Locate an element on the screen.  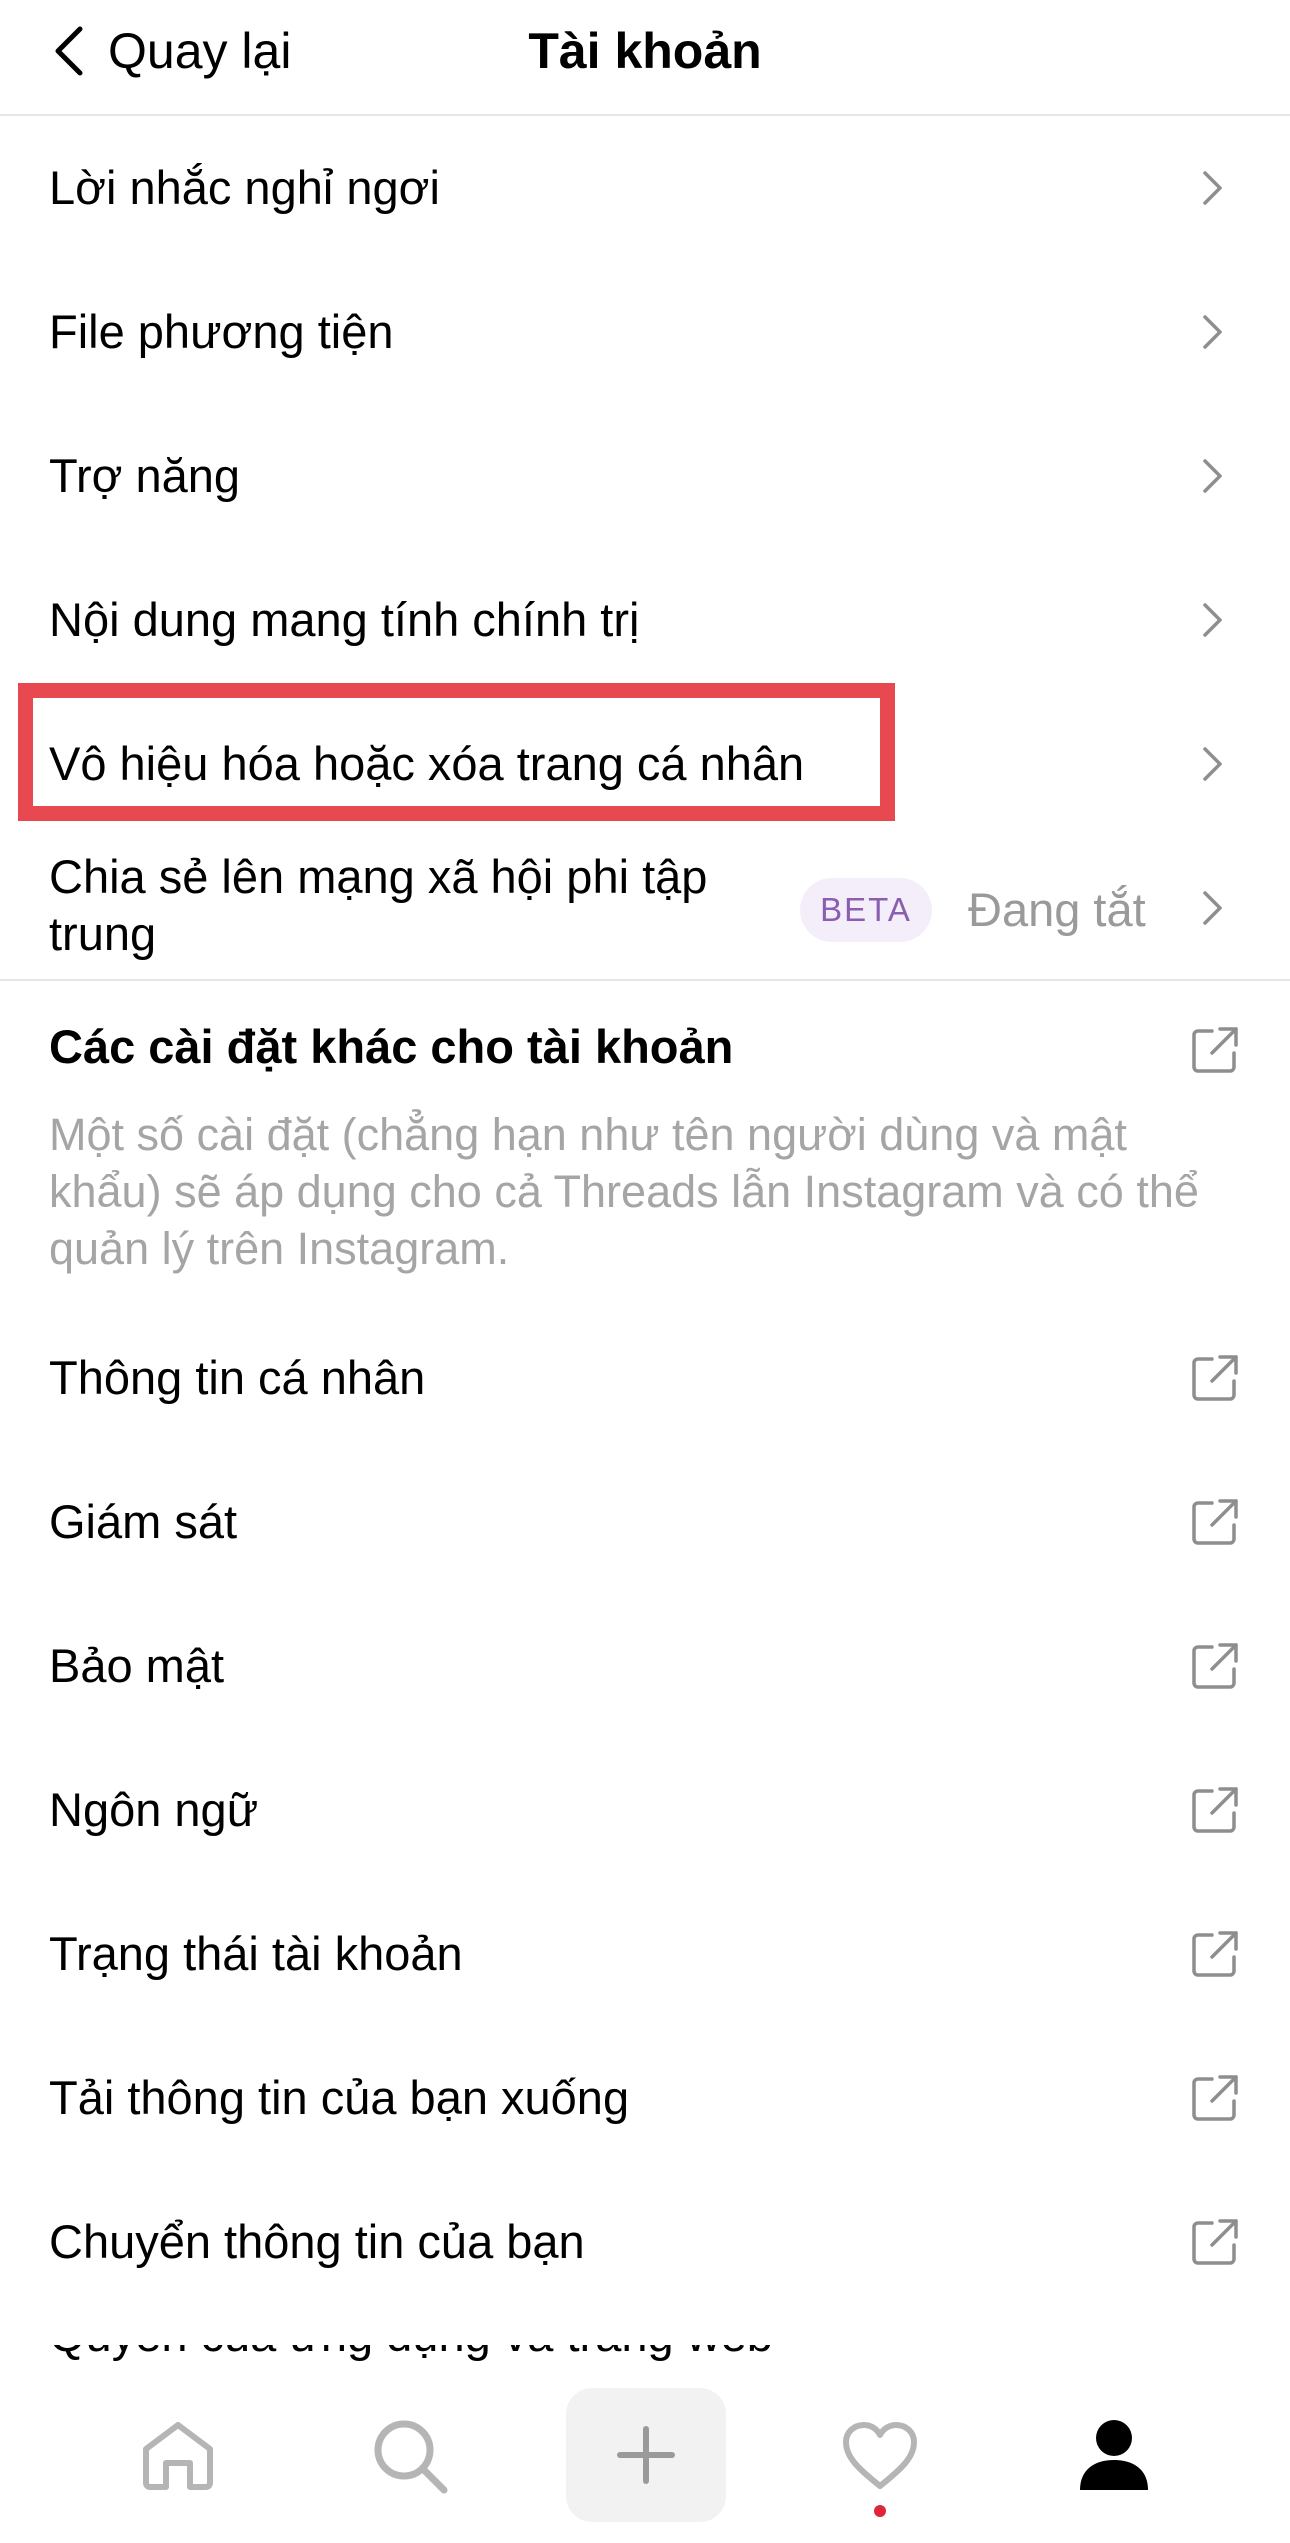
row-label-line2: trung is located at coordinates (103, 933).